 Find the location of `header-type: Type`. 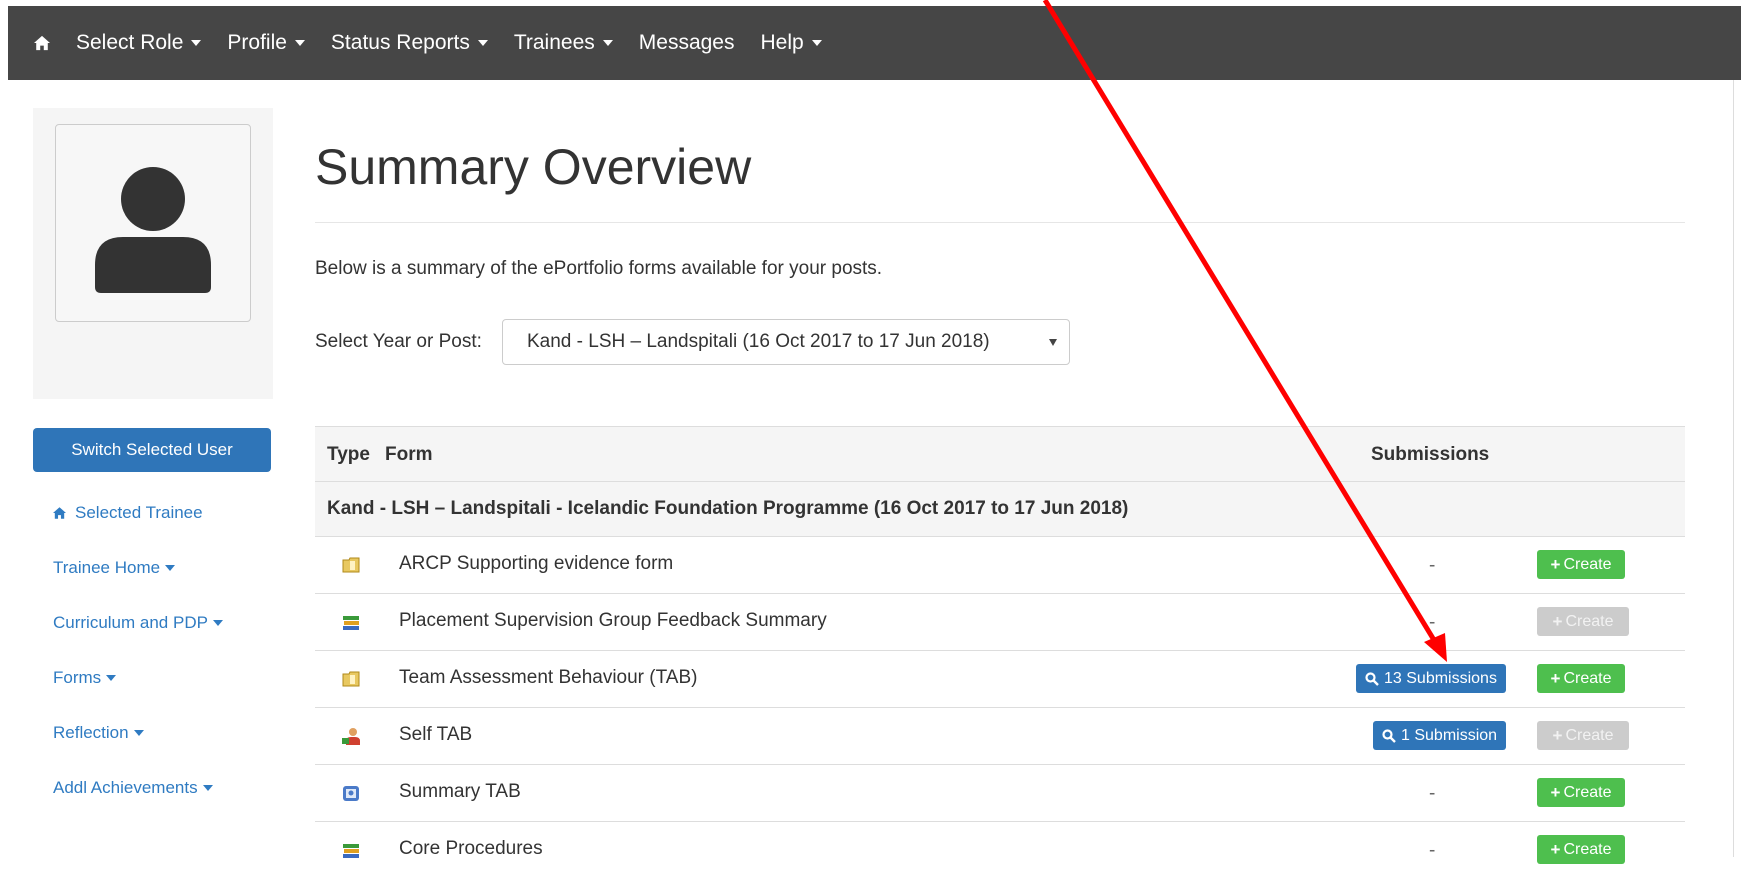

header-type: Type is located at coordinates (348, 454).